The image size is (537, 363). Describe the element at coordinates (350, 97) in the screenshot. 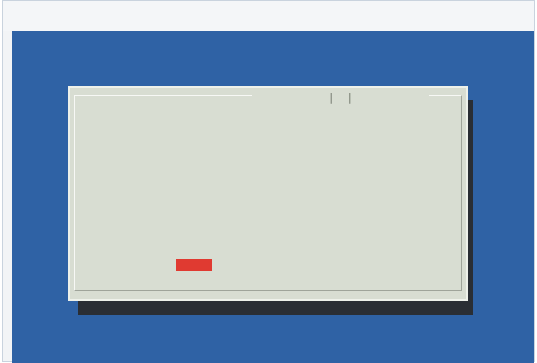

I see `title-right-bracket: |` at that location.